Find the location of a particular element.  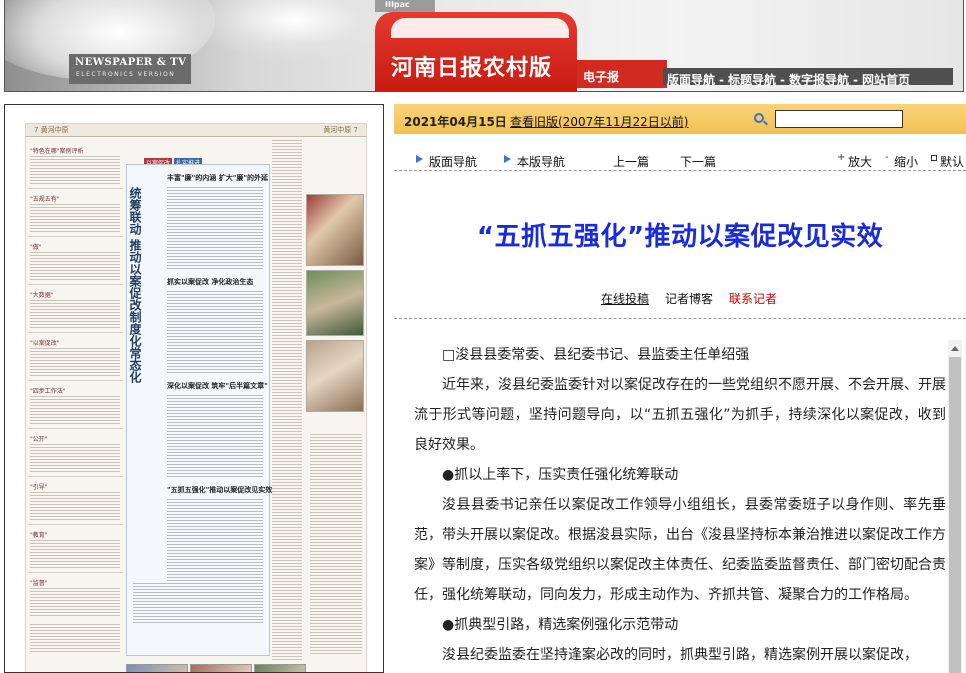

news-headline: "五规五有" is located at coordinates (45, 198).